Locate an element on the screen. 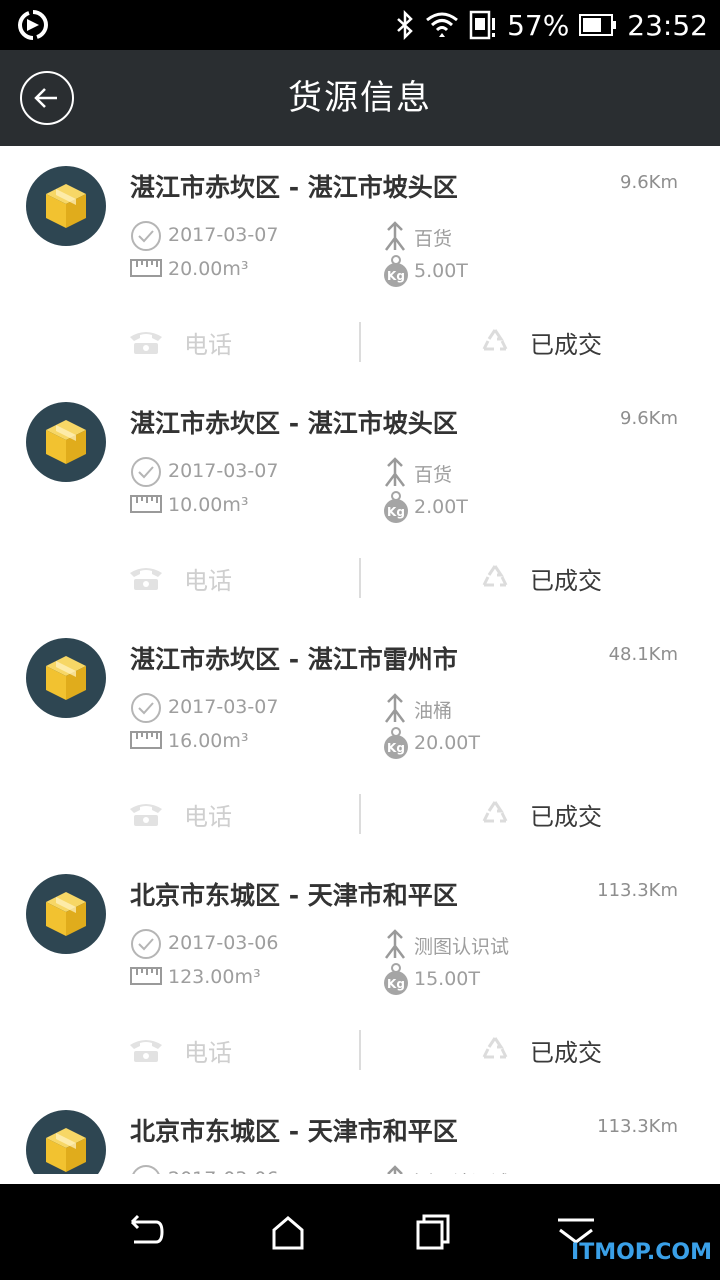  weight-text: 2.00T is located at coordinates (441, 507).